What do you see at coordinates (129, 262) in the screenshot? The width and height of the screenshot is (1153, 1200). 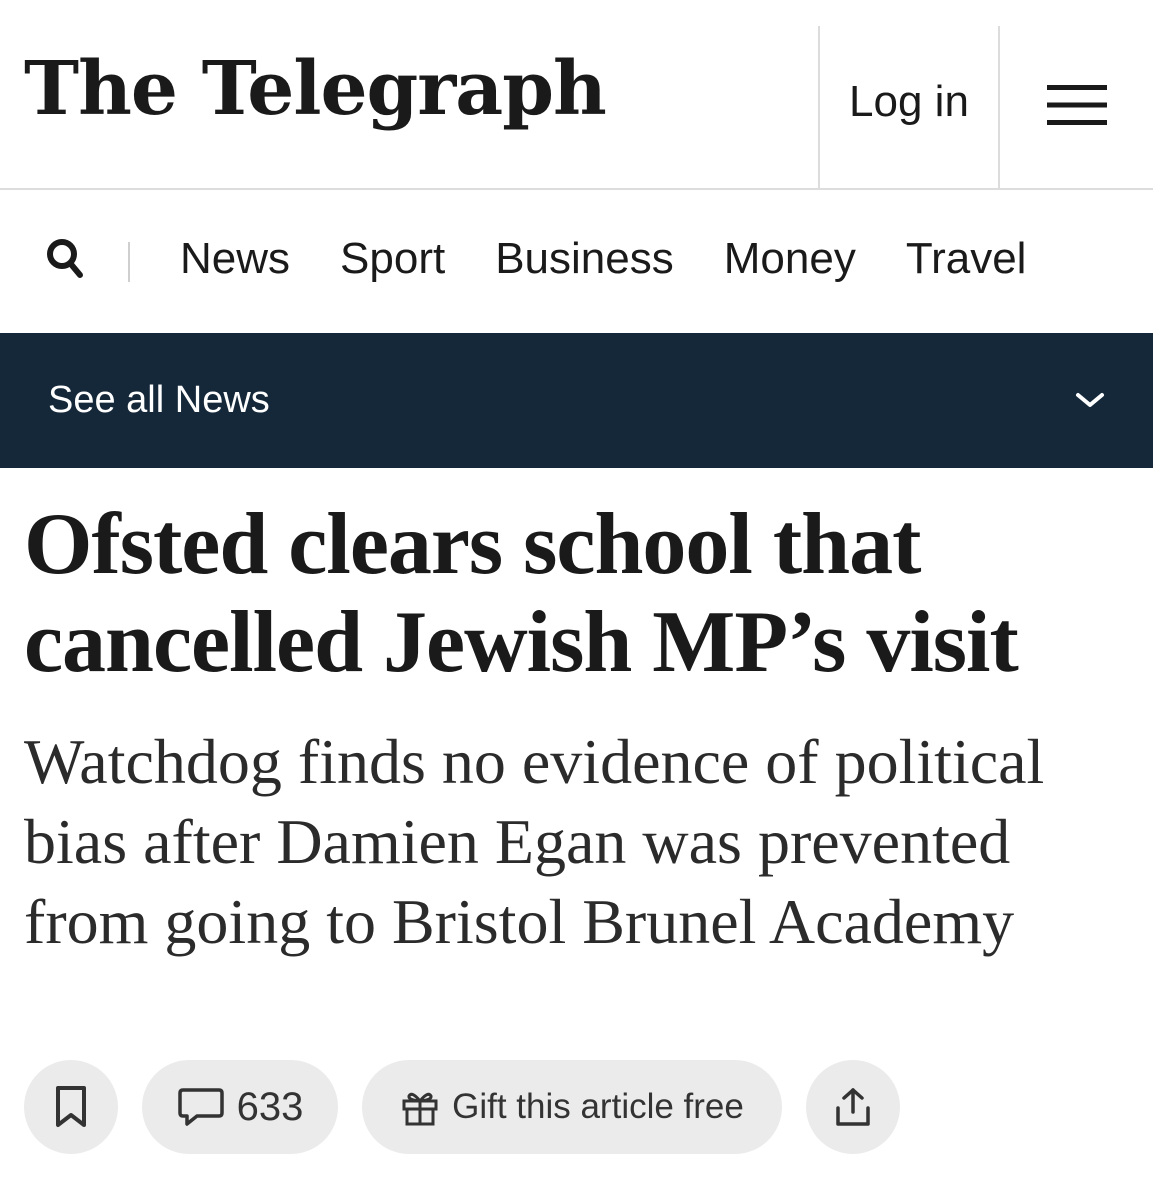 I see `nav-divider` at bounding box center [129, 262].